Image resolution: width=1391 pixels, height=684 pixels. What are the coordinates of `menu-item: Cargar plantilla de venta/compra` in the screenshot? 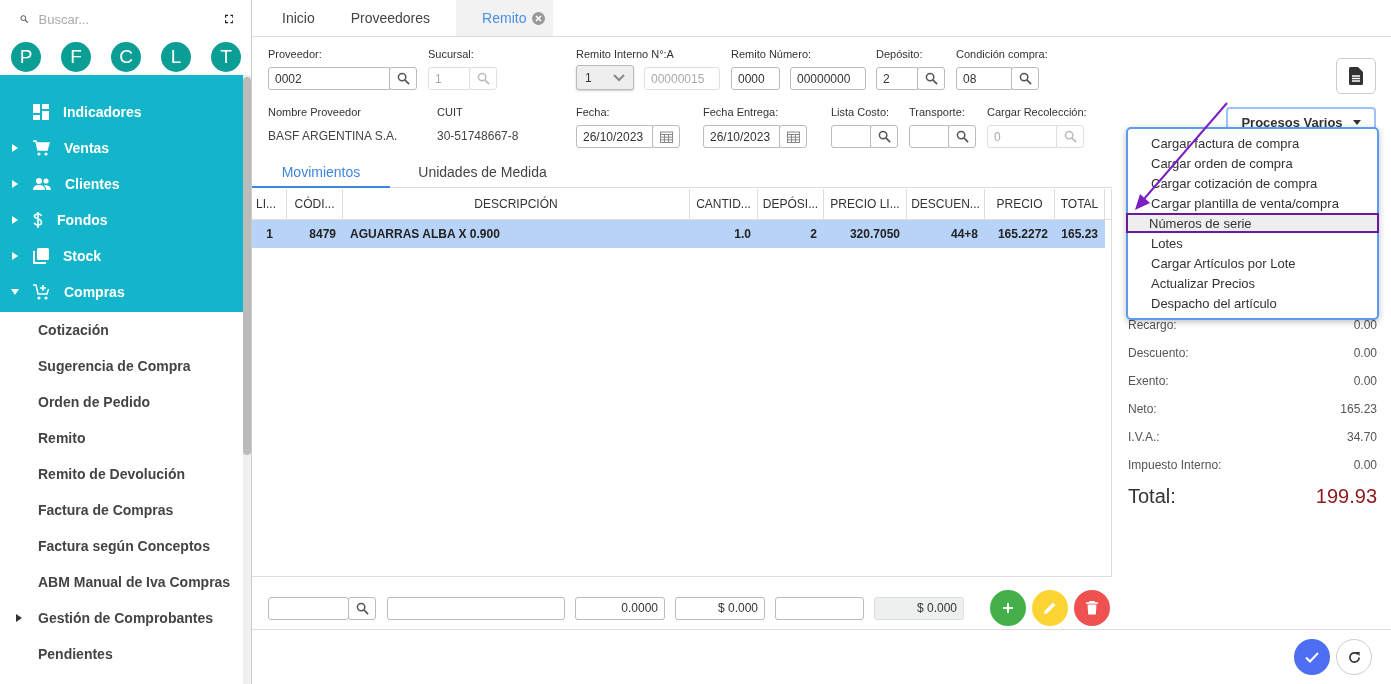 It's located at (1252, 203).